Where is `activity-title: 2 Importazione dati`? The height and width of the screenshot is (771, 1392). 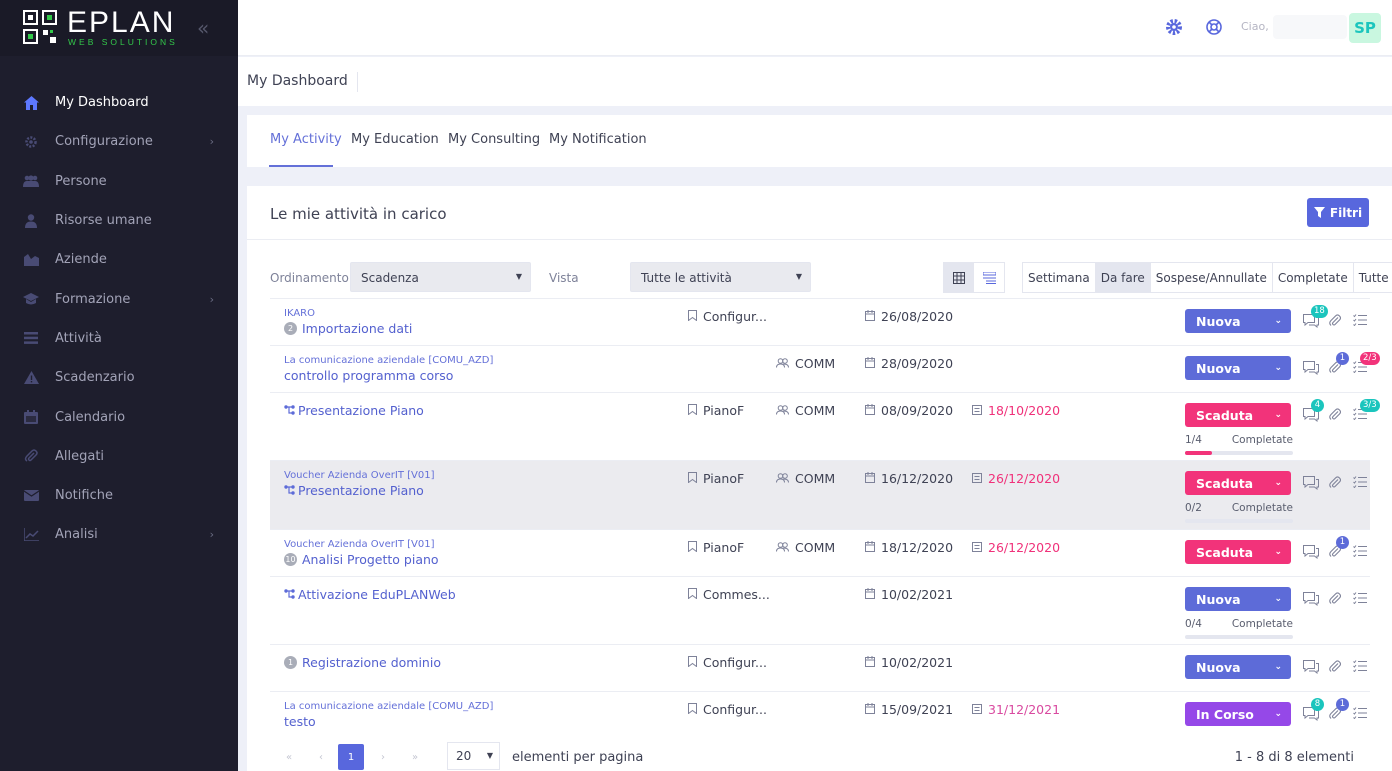
activity-title: 2 Importazione dati is located at coordinates (348, 328).